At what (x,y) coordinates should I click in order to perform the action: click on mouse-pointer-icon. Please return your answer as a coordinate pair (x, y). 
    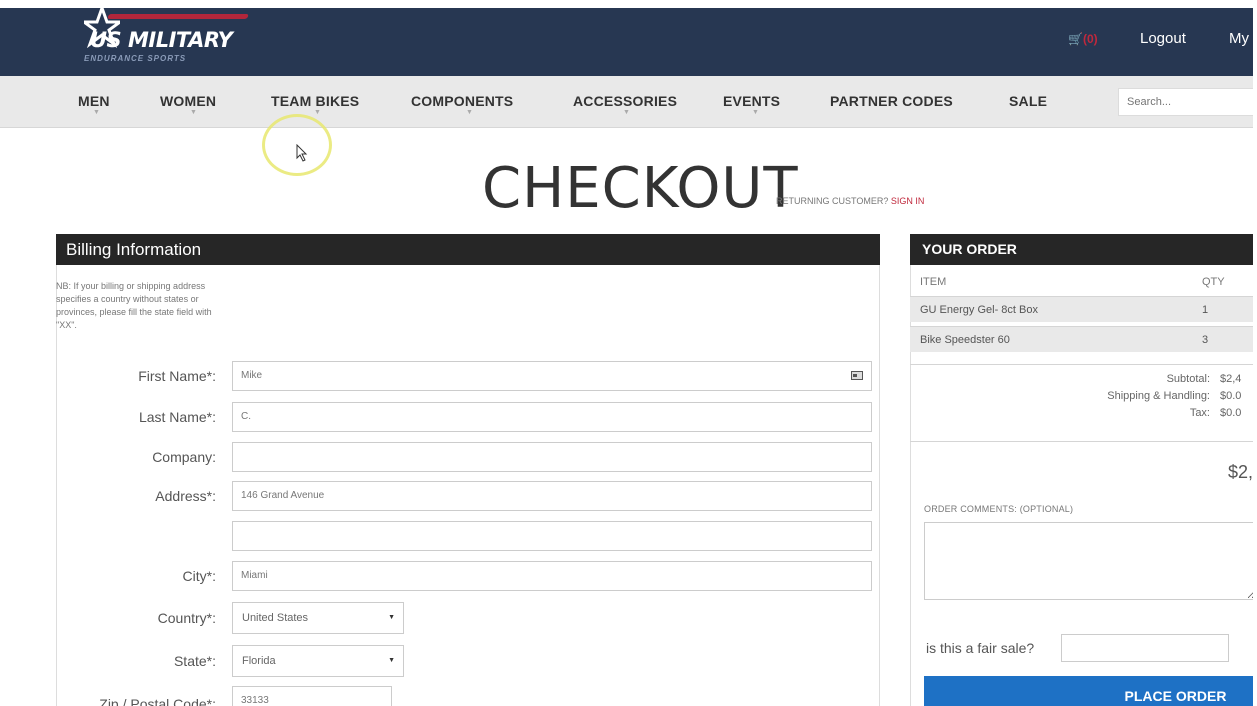
    Looking at the image, I should click on (302, 153).